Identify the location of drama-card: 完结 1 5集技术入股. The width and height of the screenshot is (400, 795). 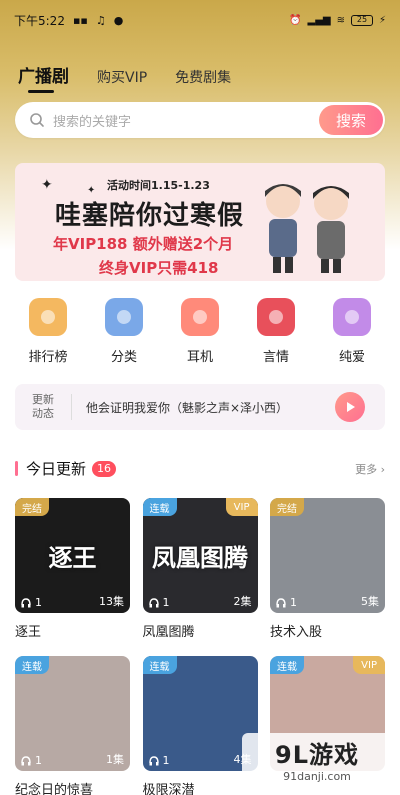
(327, 569).